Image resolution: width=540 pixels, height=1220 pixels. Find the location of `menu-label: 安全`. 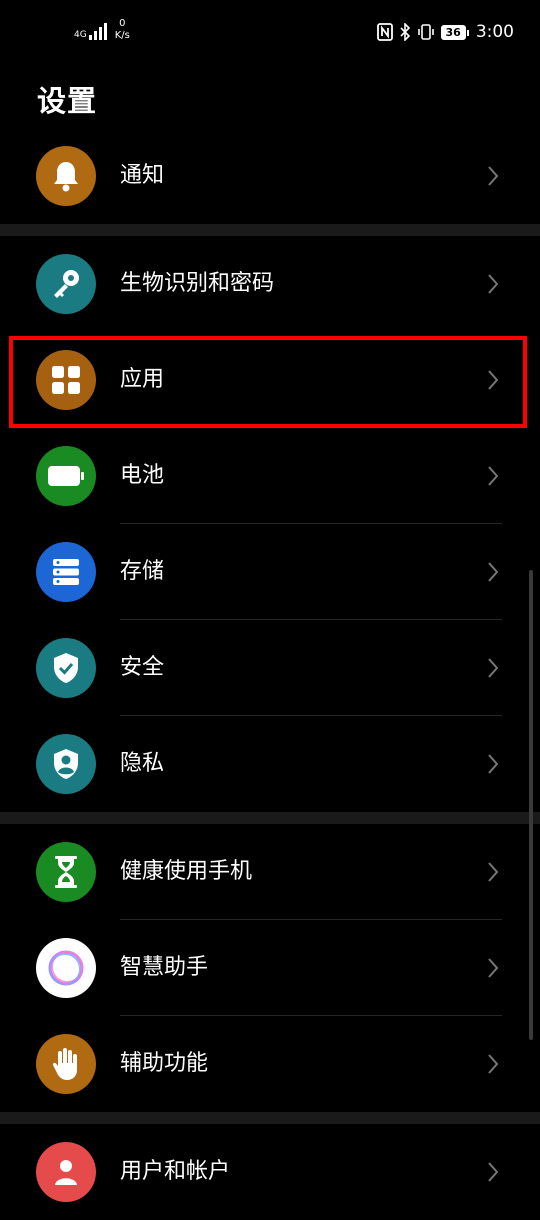

menu-label: 安全 is located at coordinates (142, 667).